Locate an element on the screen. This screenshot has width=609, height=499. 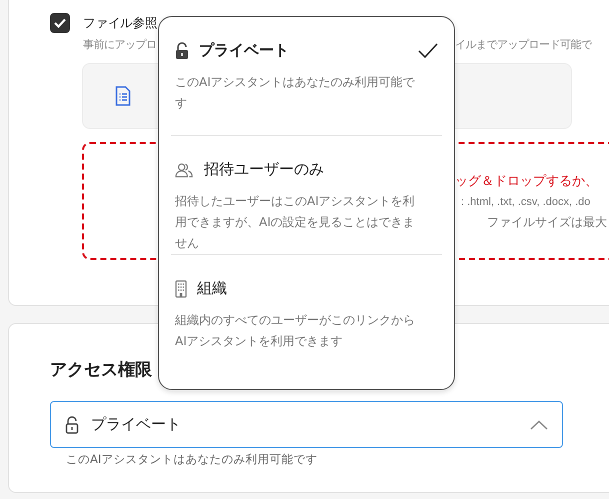
drop-zone-text: : .html, .txt, .csv, .docx, .do is located at coordinates (526, 202).